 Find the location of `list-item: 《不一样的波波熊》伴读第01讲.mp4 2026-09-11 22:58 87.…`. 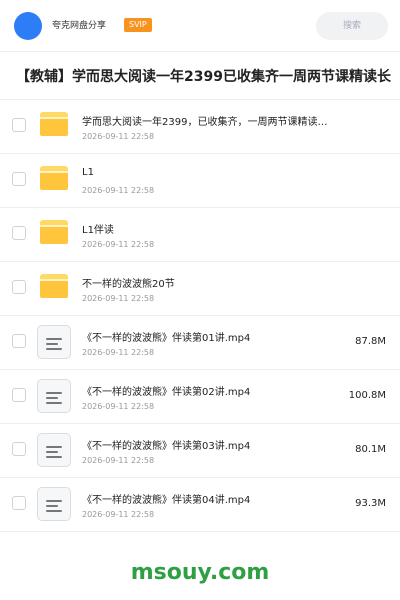

list-item: 《不一样的波波熊》伴读第01讲.mp4 2026-09-11 22:58 87.… is located at coordinates (200, 343).